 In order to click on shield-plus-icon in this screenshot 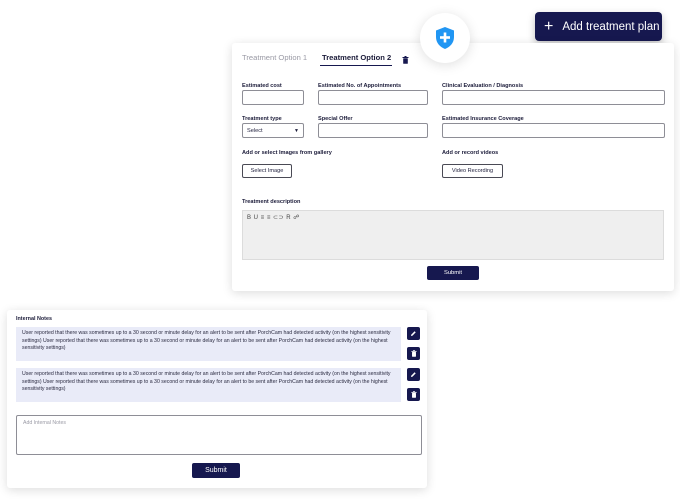, I will do `click(445, 38)`.